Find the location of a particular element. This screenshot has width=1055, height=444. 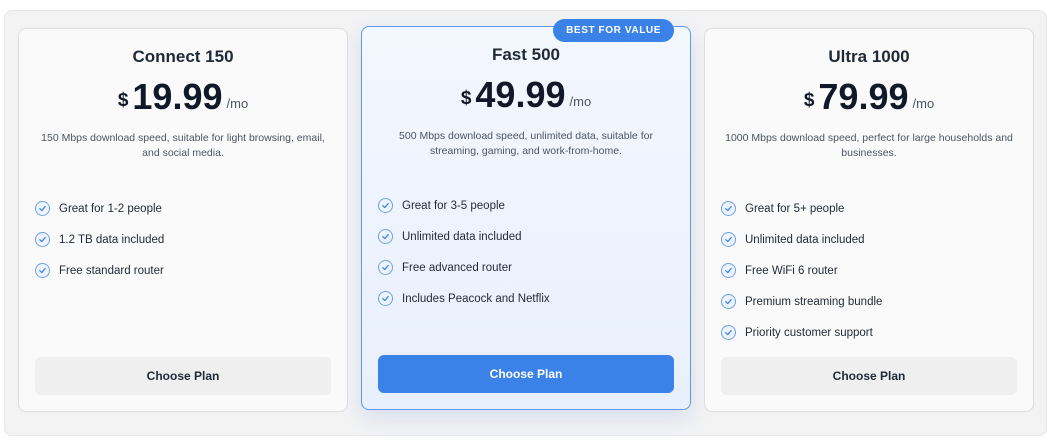

feature-item: Free standard router is located at coordinates (99, 270).